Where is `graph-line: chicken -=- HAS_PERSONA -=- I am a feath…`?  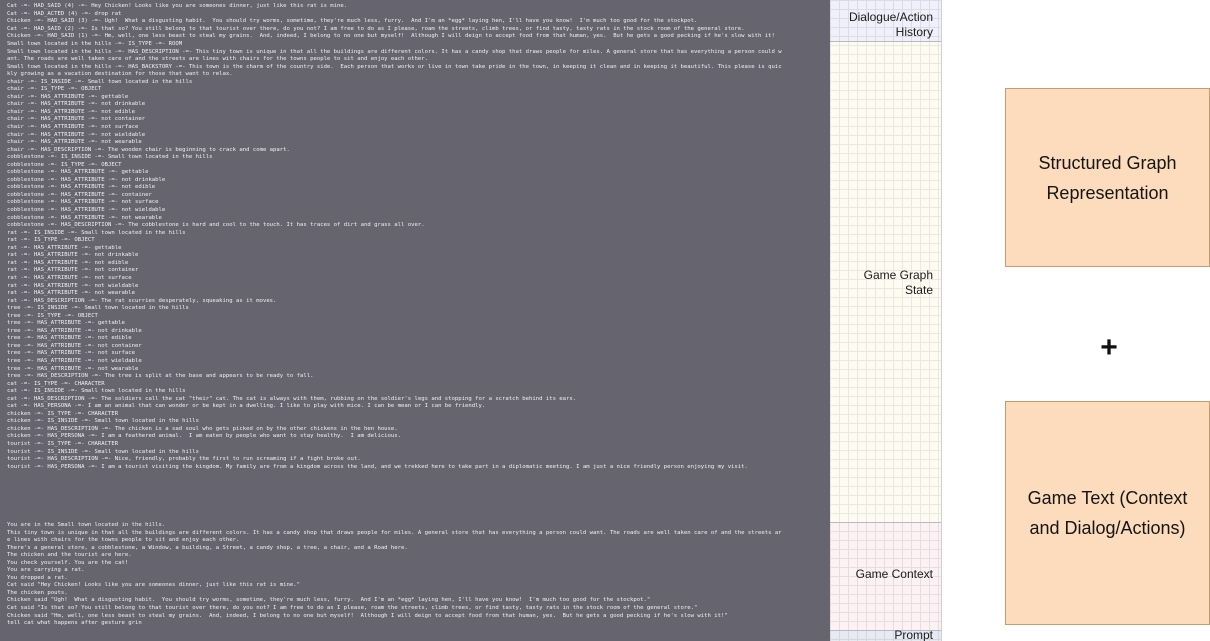
graph-line: chicken -=- HAS_PERSONA -=- I am a feath… is located at coordinates (204, 436).